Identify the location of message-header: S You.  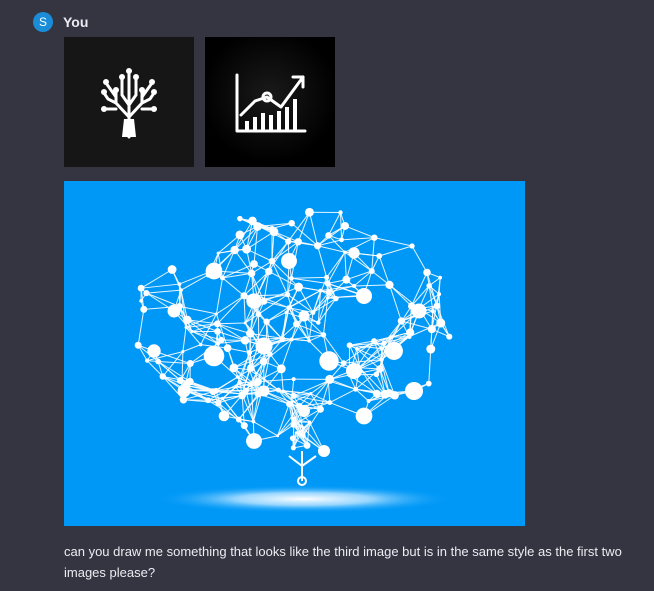
(60, 22).